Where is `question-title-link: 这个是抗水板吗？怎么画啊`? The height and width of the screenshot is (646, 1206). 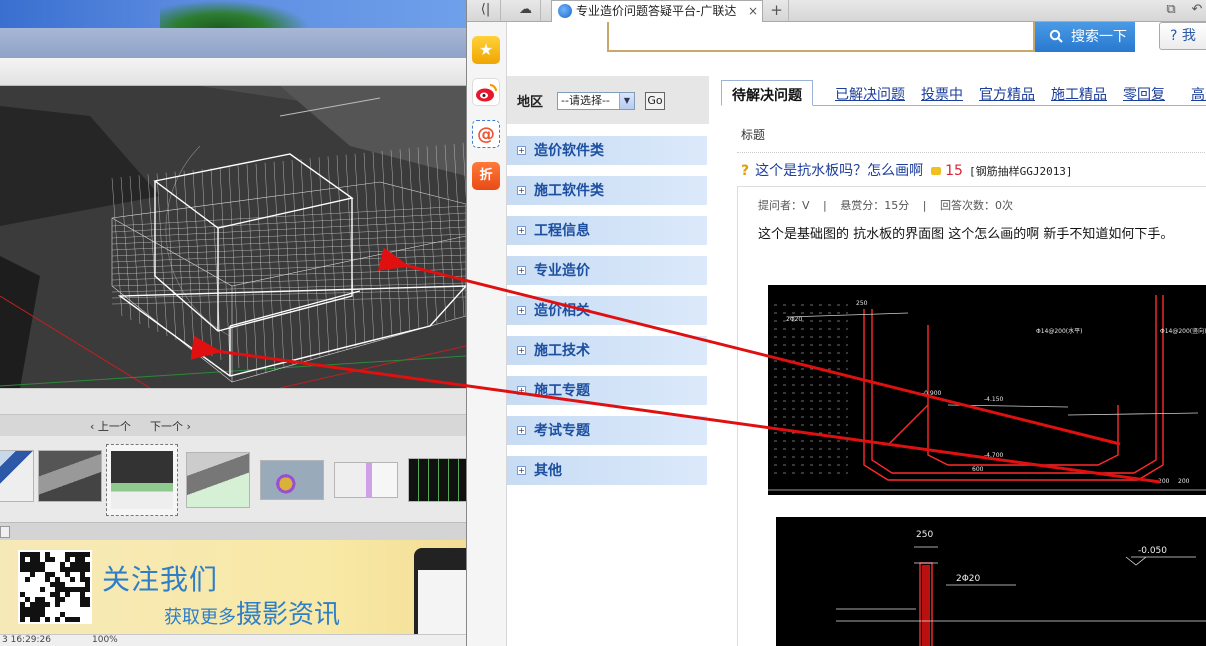
question-title-link: 这个是抗水板吗？怎么画啊 is located at coordinates (839, 171).